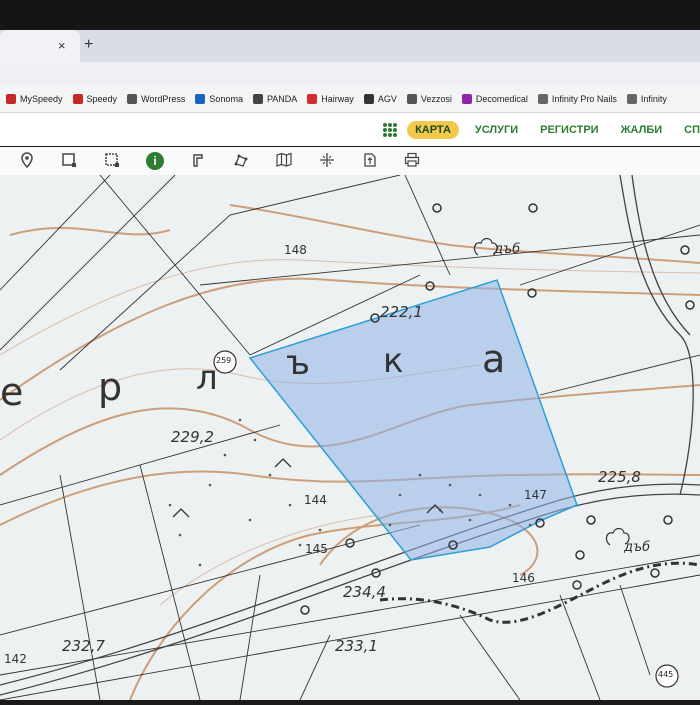  What do you see at coordinates (12, 392) in the screenshot?
I see `map-letter: е` at bounding box center [12, 392].